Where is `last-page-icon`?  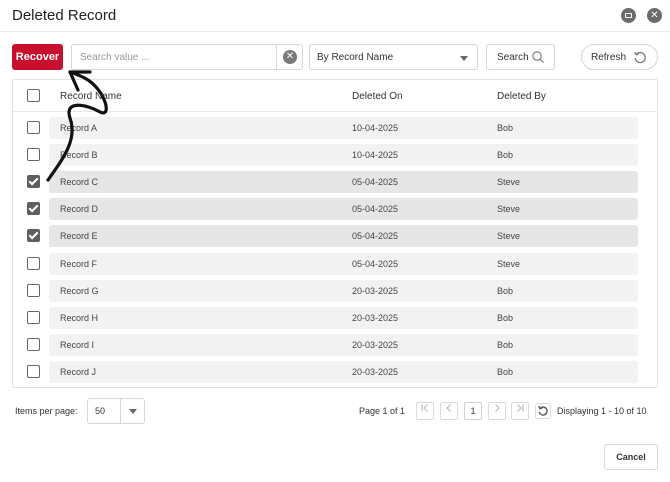 last-page-icon is located at coordinates (520, 408).